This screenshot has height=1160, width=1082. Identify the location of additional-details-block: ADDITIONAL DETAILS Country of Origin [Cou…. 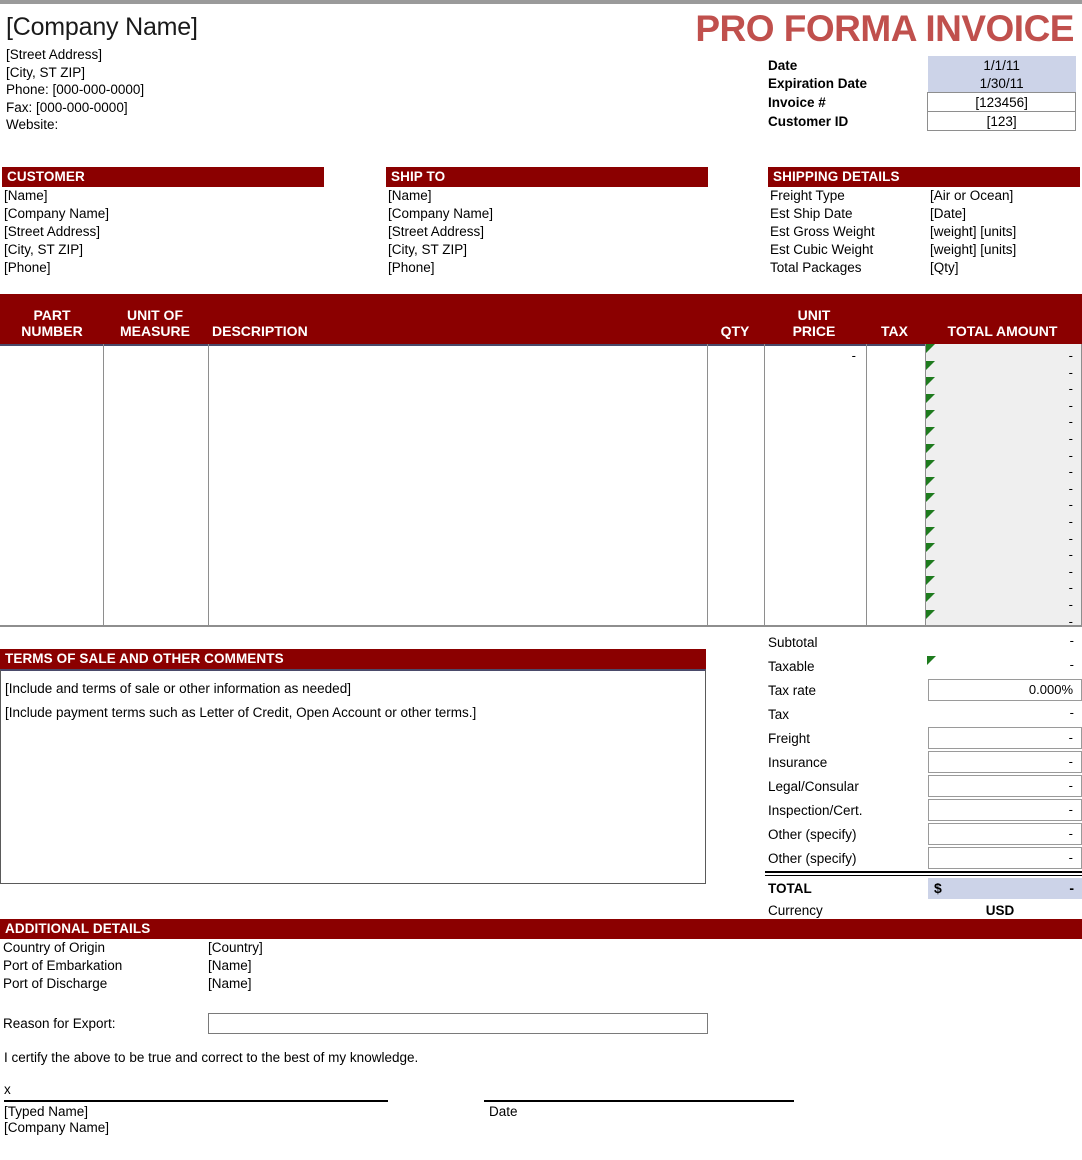
(541, 976).